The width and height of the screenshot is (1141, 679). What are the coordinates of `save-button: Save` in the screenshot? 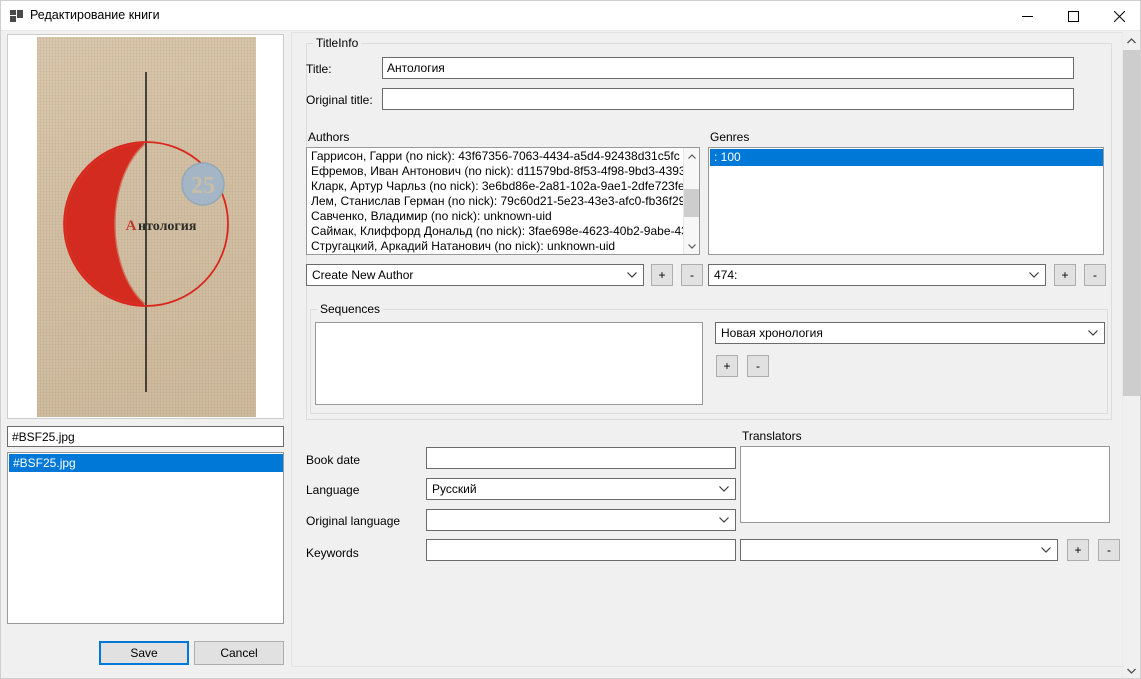 It's located at (144, 653).